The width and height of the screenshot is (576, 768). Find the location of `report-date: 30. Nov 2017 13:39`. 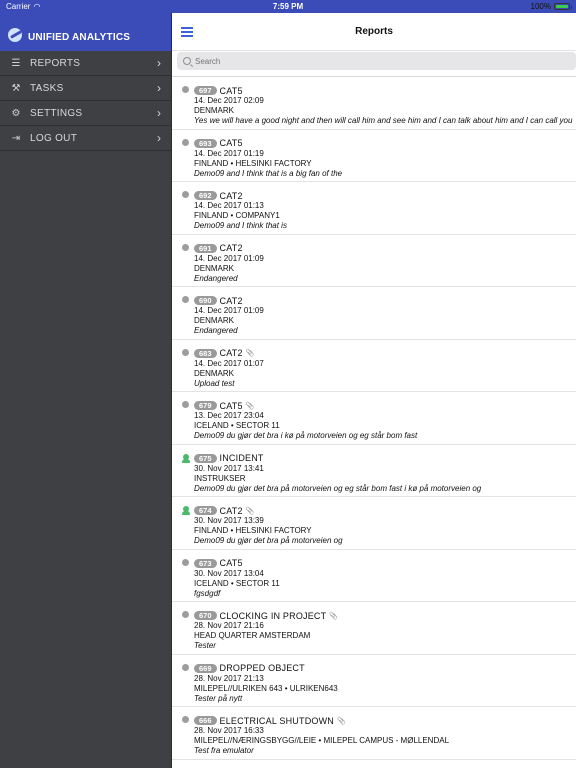

report-date: 30. Nov 2017 13:39 is located at coordinates (229, 520).